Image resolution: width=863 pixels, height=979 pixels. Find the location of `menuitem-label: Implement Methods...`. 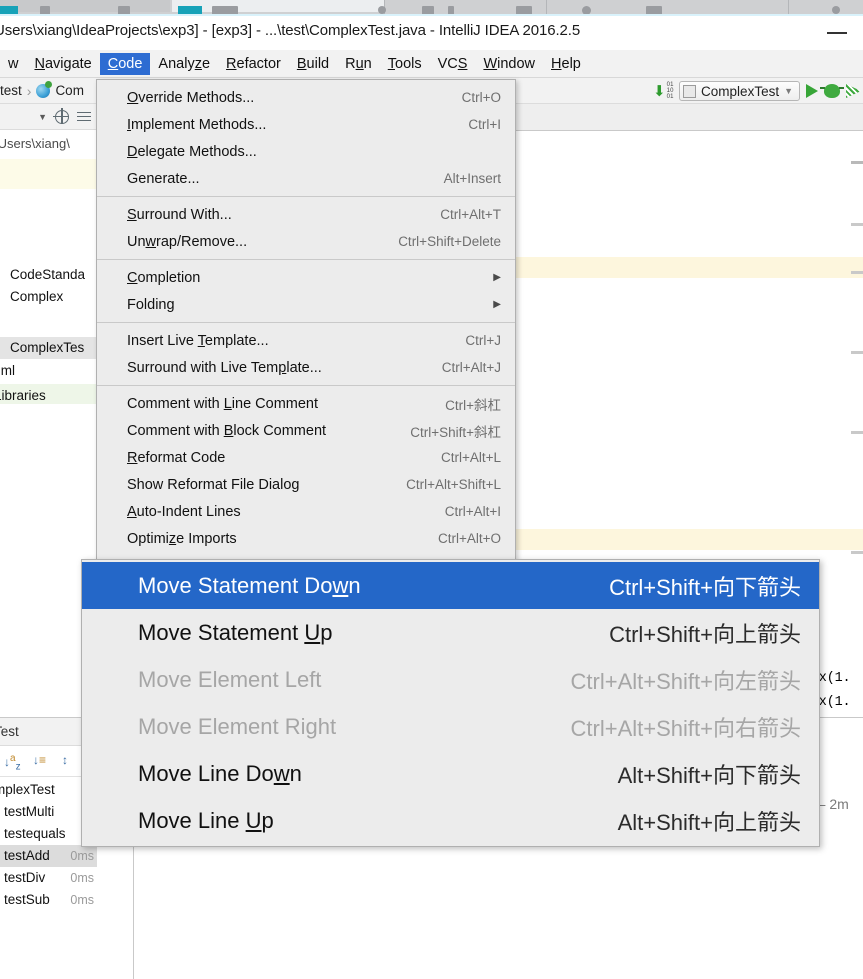

menuitem-label: Implement Methods... is located at coordinates (197, 124).